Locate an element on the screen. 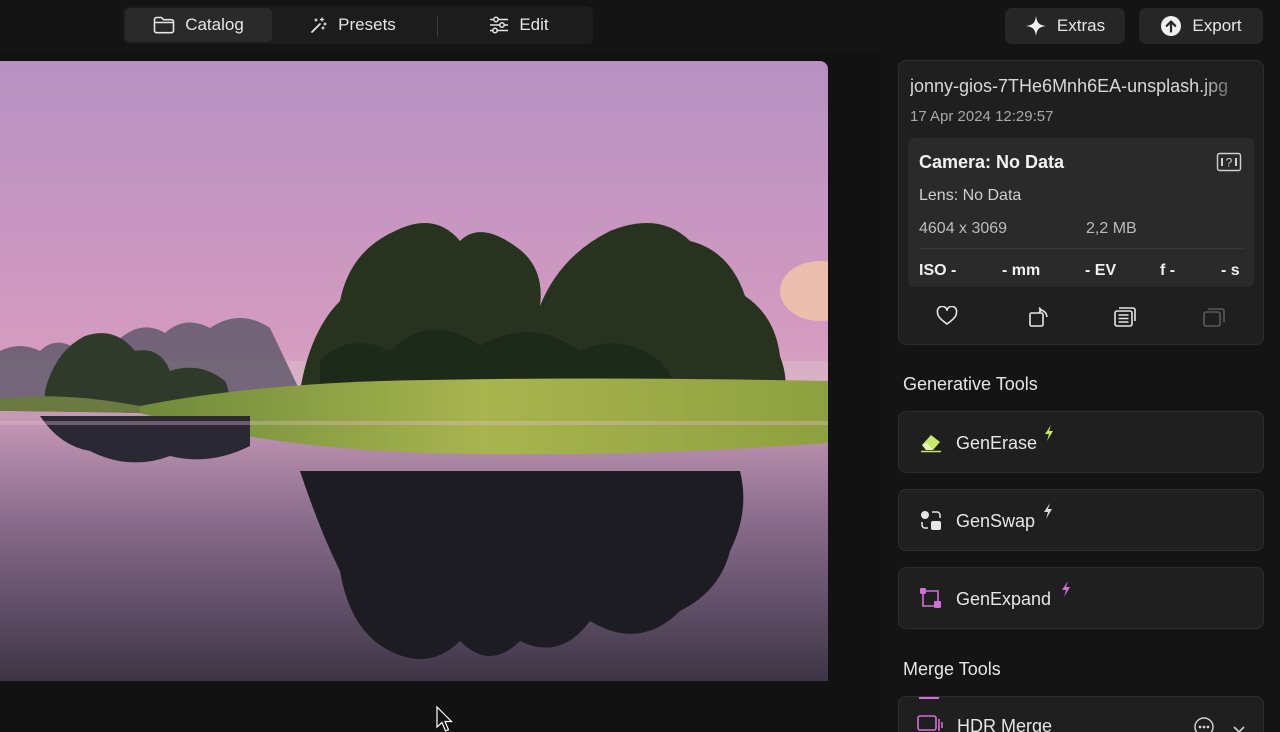 Image resolution: width=1280 pixels, height=732 pixels. generase-button: GenErase is located at coordinates (1081, 442).